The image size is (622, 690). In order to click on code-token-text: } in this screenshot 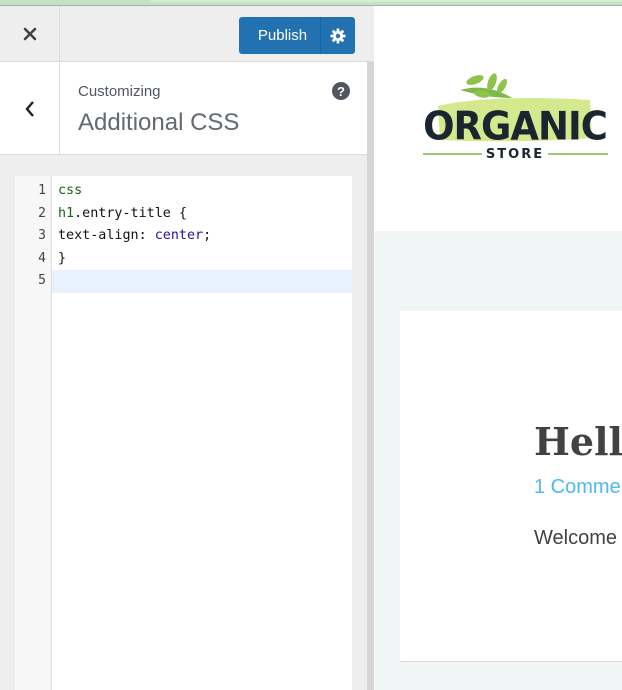, I will do `click(62, 258)`.